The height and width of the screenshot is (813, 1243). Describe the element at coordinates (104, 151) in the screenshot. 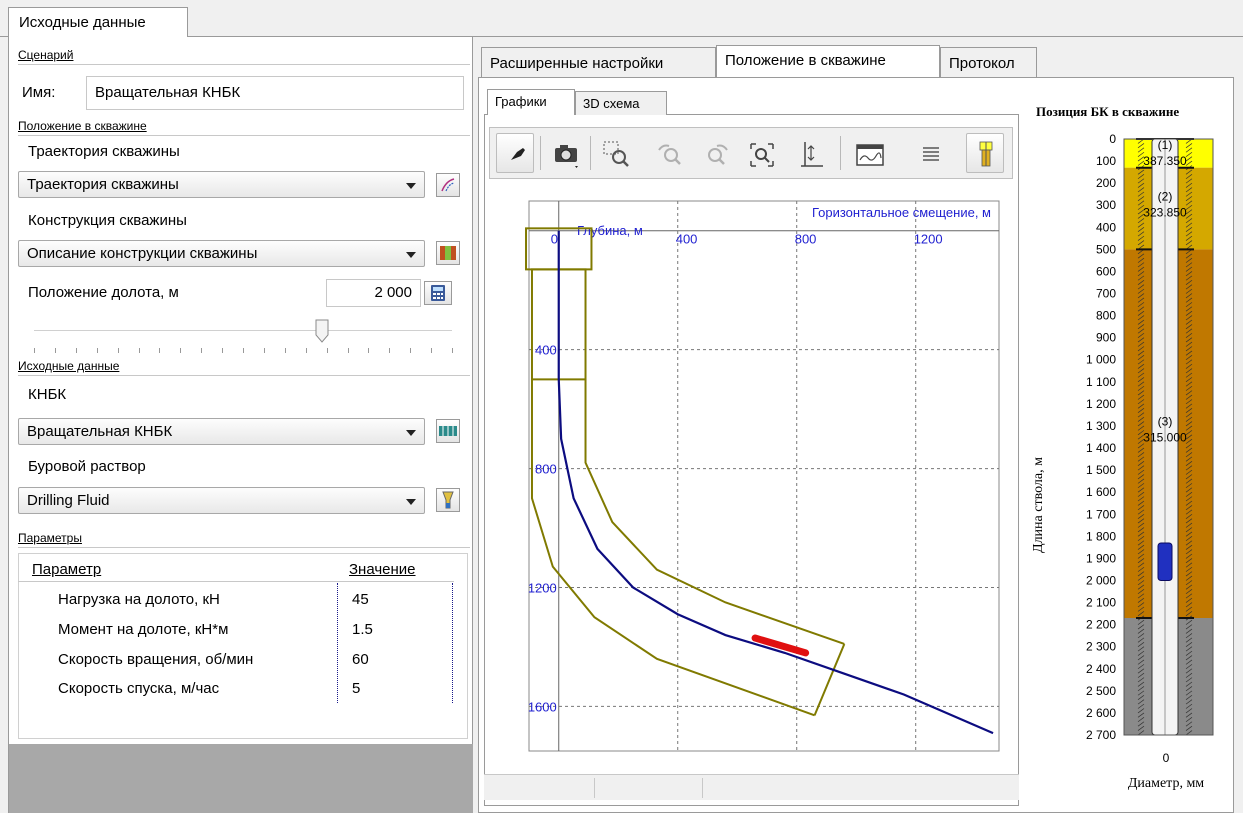

I see `trajectory-label: Траектория скважины` at that location.